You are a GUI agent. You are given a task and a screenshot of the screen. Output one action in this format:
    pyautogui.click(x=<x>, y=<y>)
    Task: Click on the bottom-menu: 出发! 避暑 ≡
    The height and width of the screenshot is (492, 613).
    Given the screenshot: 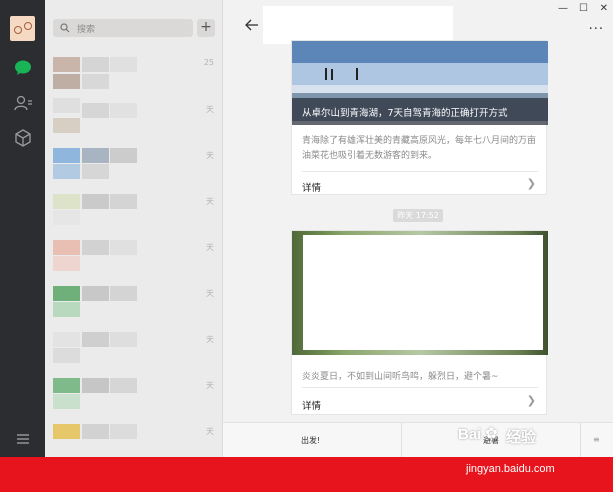 What is the action you would take?
    pyautogui.click(x=418, y=440)
    